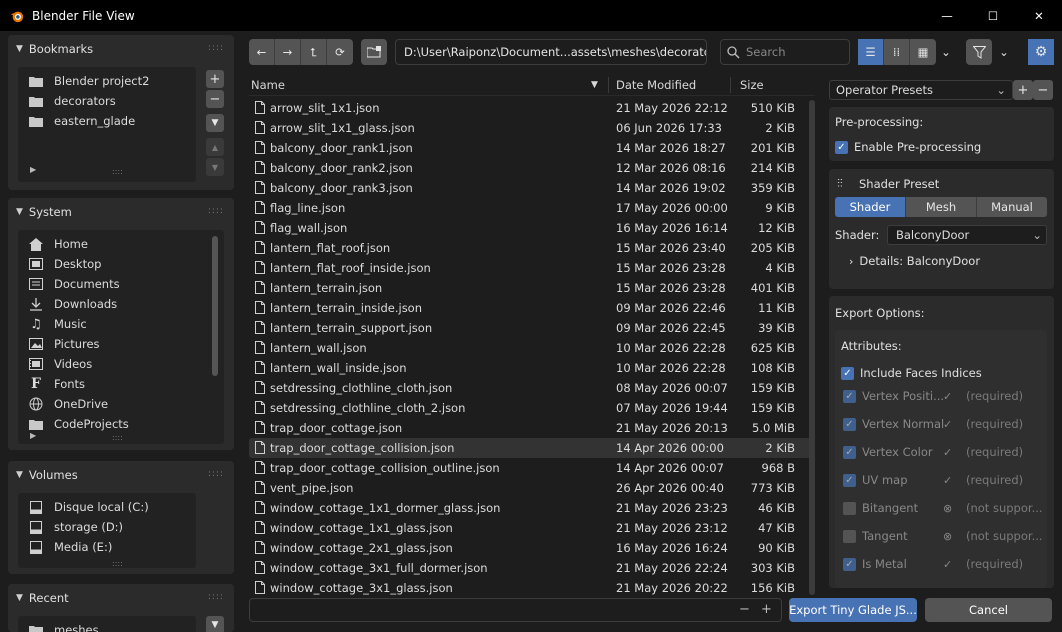  What do you see at coordinates (744, 609) in the screenshot?
I see `decrement-button: −` at bounding box center [744, 609].